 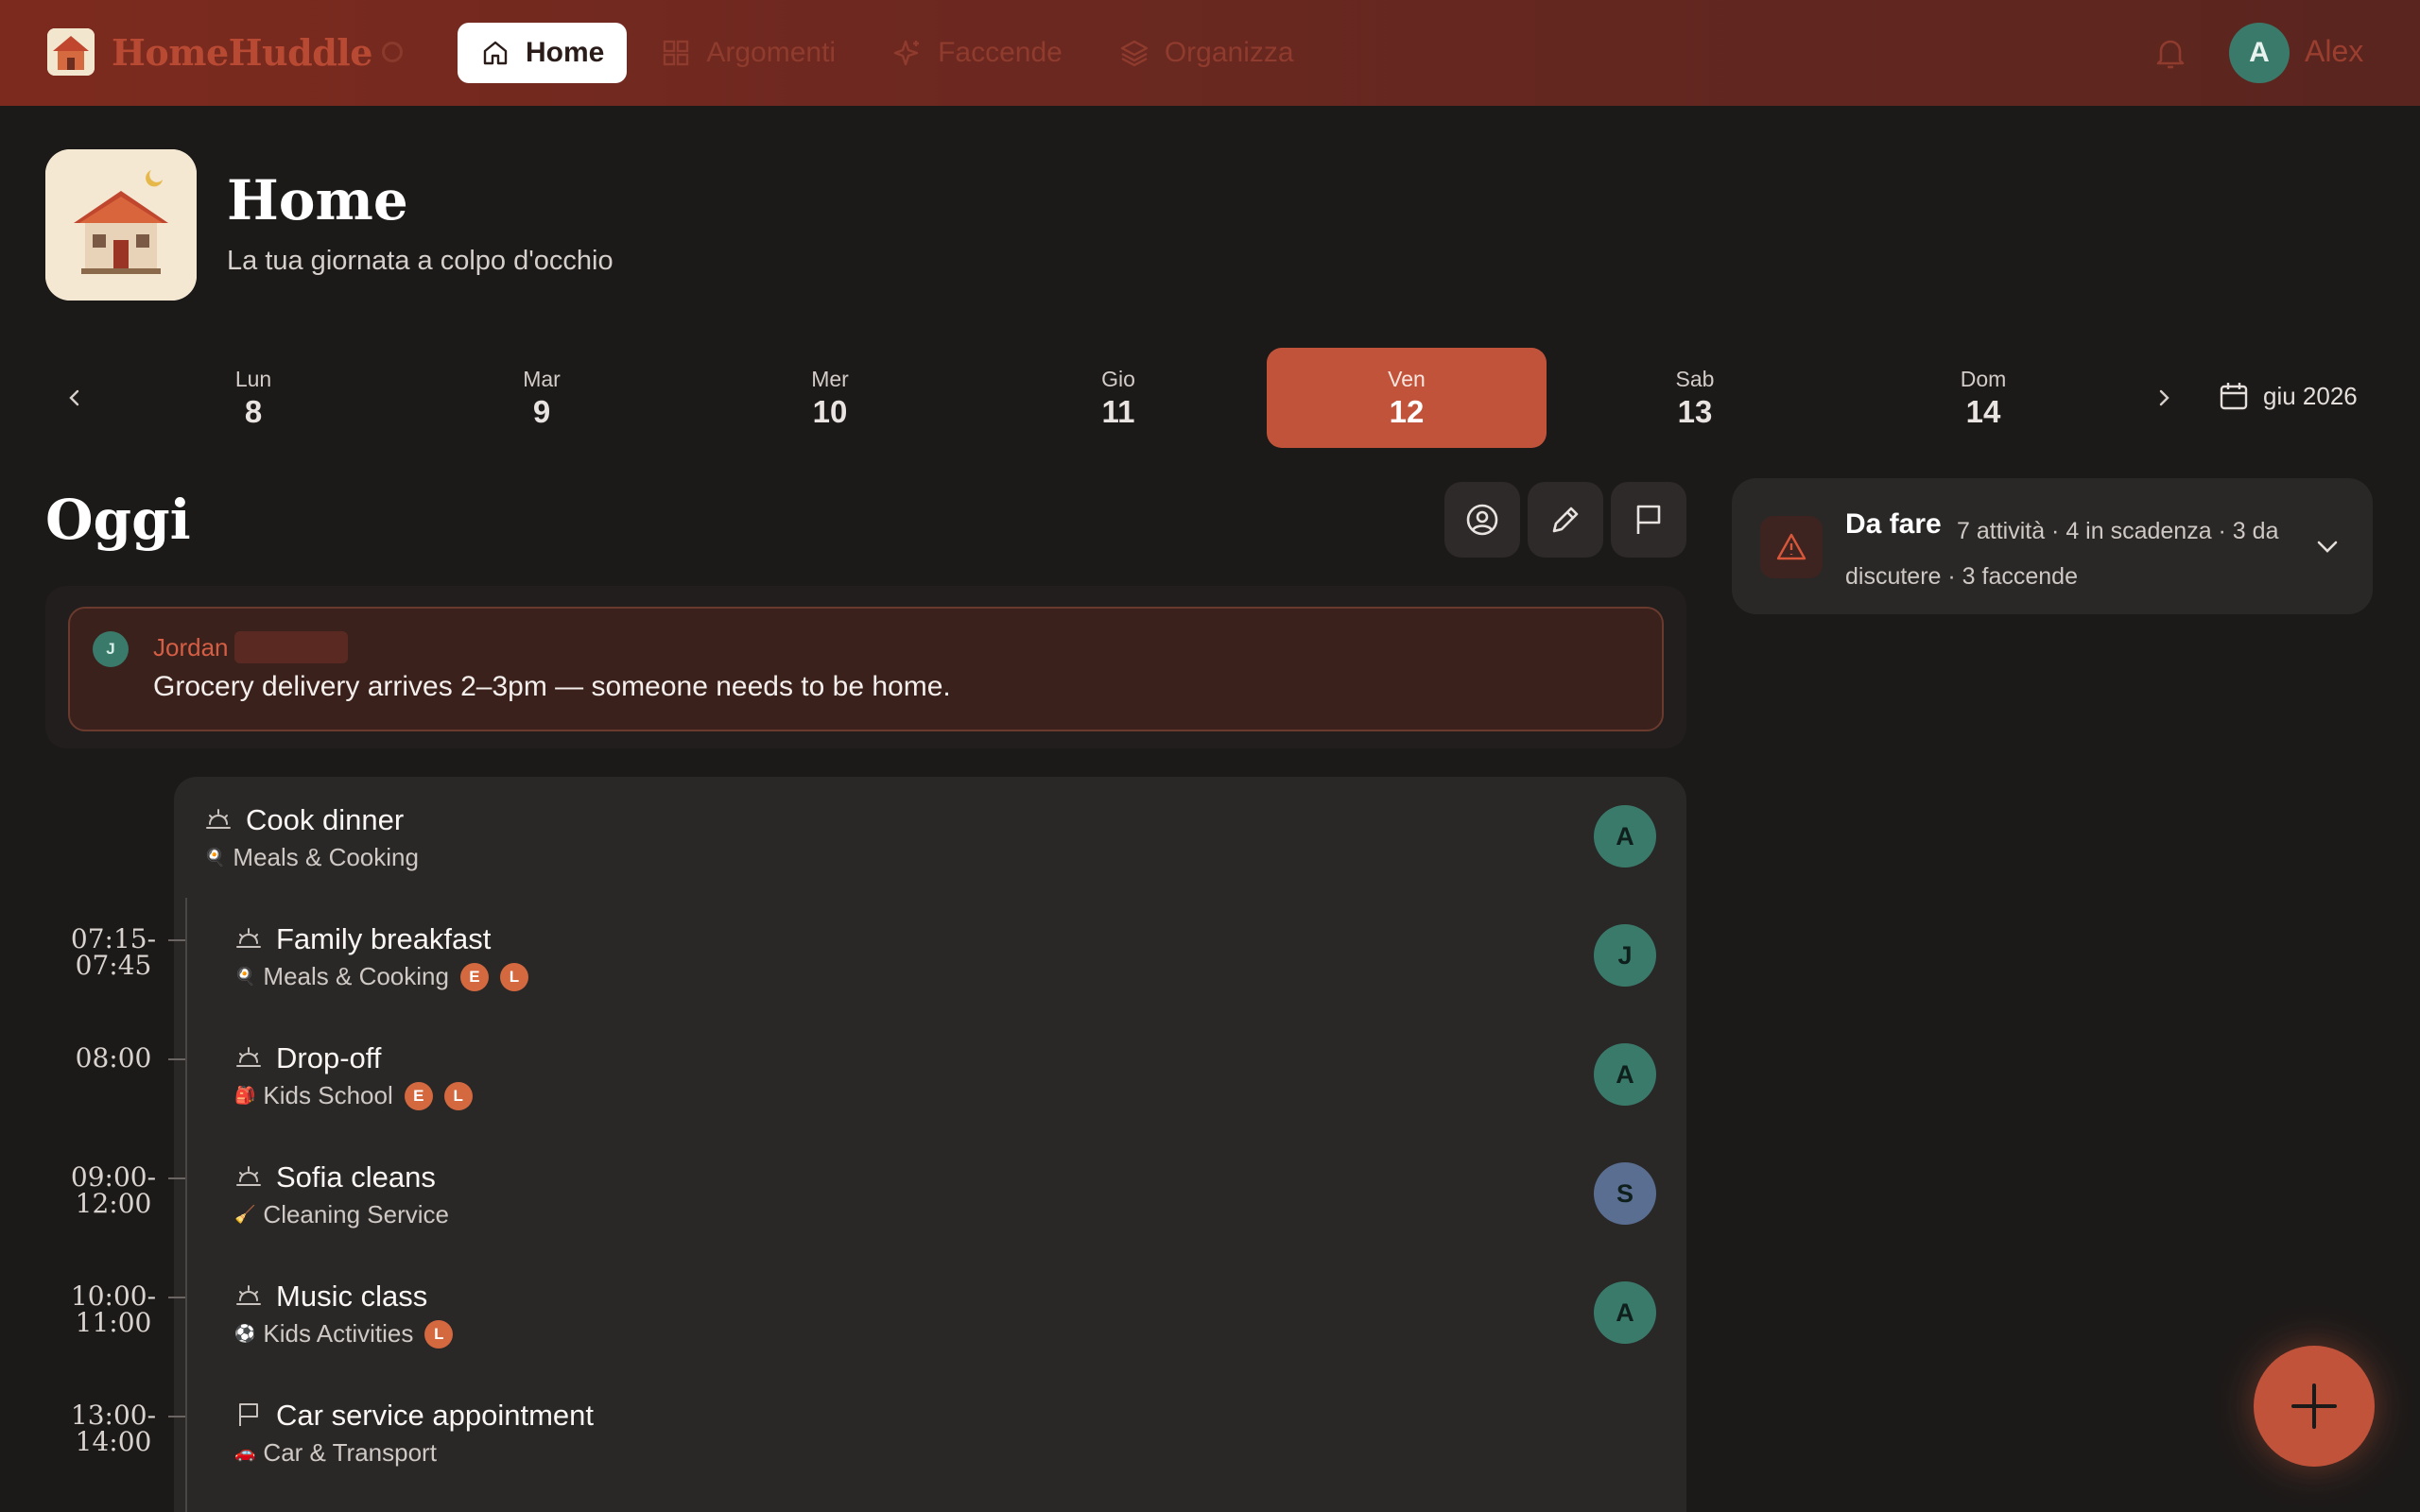 What do you see at coordinates (771, 52) in the screenshot?
I see `nav-argomenti-label: Argomenti` at bounding box center [771, 52].